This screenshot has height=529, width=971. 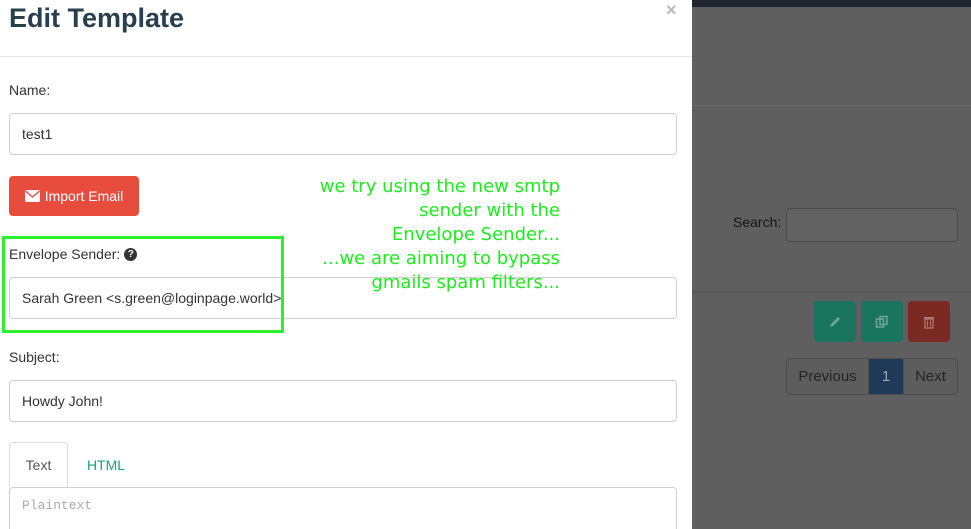 I want to click on editor-tabs: Text HTML, so click(x=76, y=464).